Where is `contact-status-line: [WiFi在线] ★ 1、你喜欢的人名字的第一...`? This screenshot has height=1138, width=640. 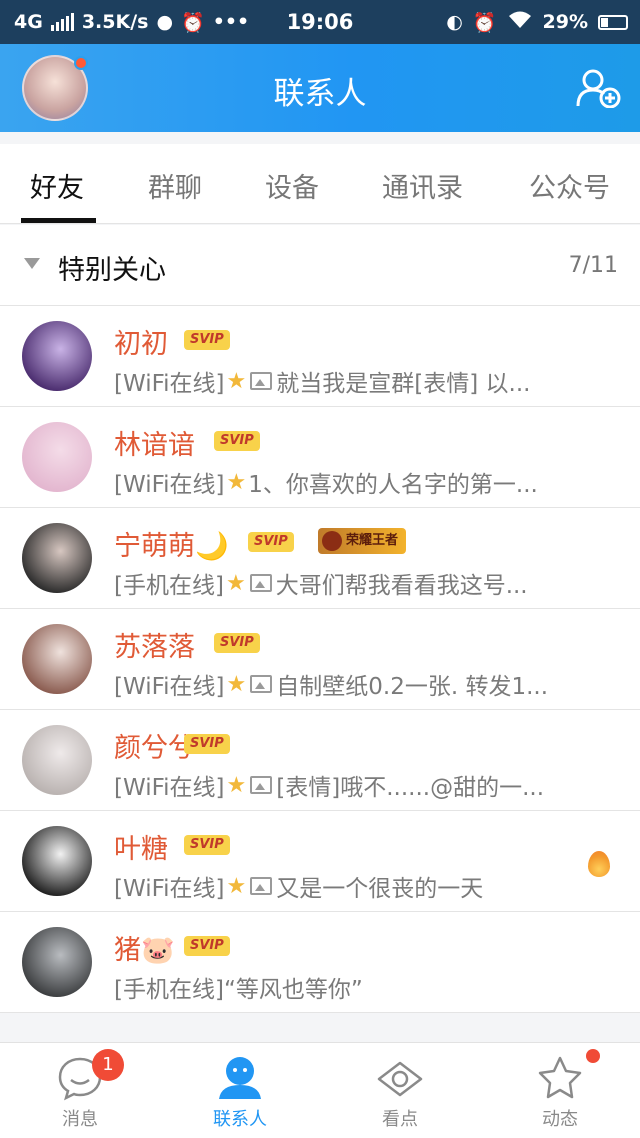
contact-status-line: [WiFi在线] ★ 1、你喜欢的人名字的第一... is located at coordinates (359, 482).